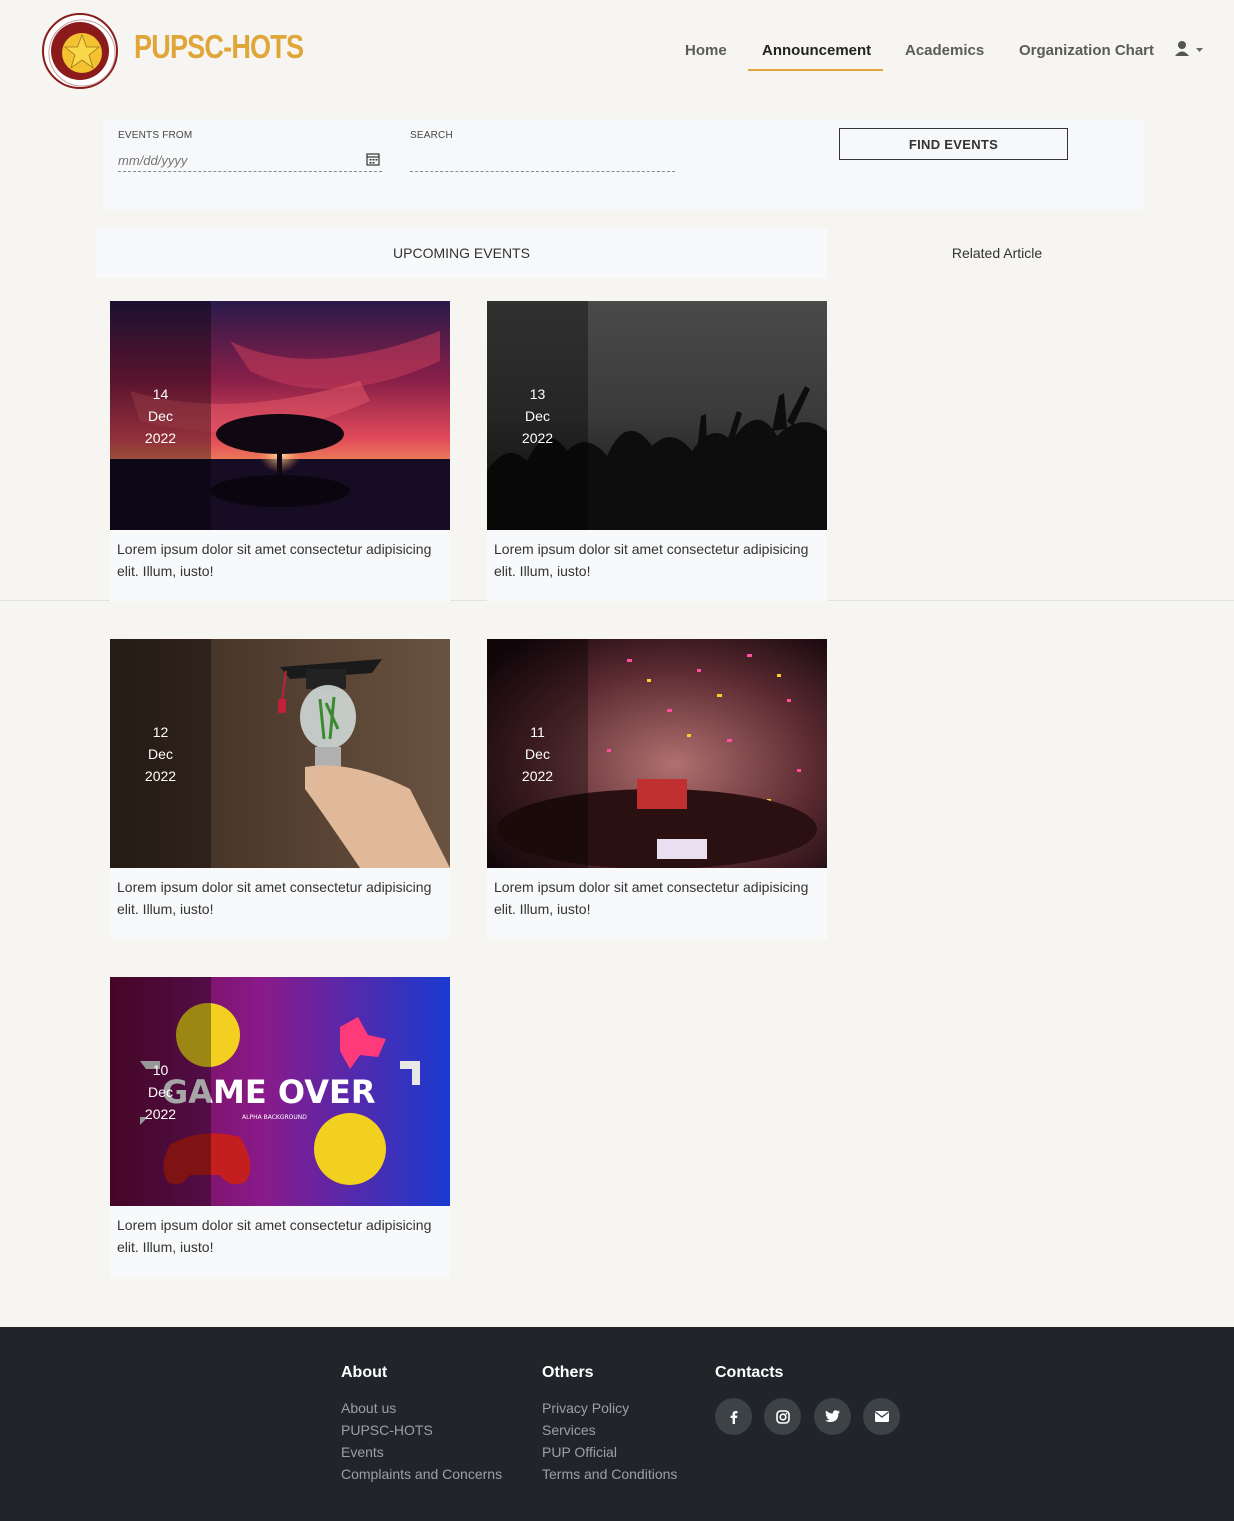 This screenshot has width=1234, height=1521. What do you see at coordinates (953, 144) in the screenshot?
I see `find-events-button: FIND EVENTS` at bounding box center [953, 144].